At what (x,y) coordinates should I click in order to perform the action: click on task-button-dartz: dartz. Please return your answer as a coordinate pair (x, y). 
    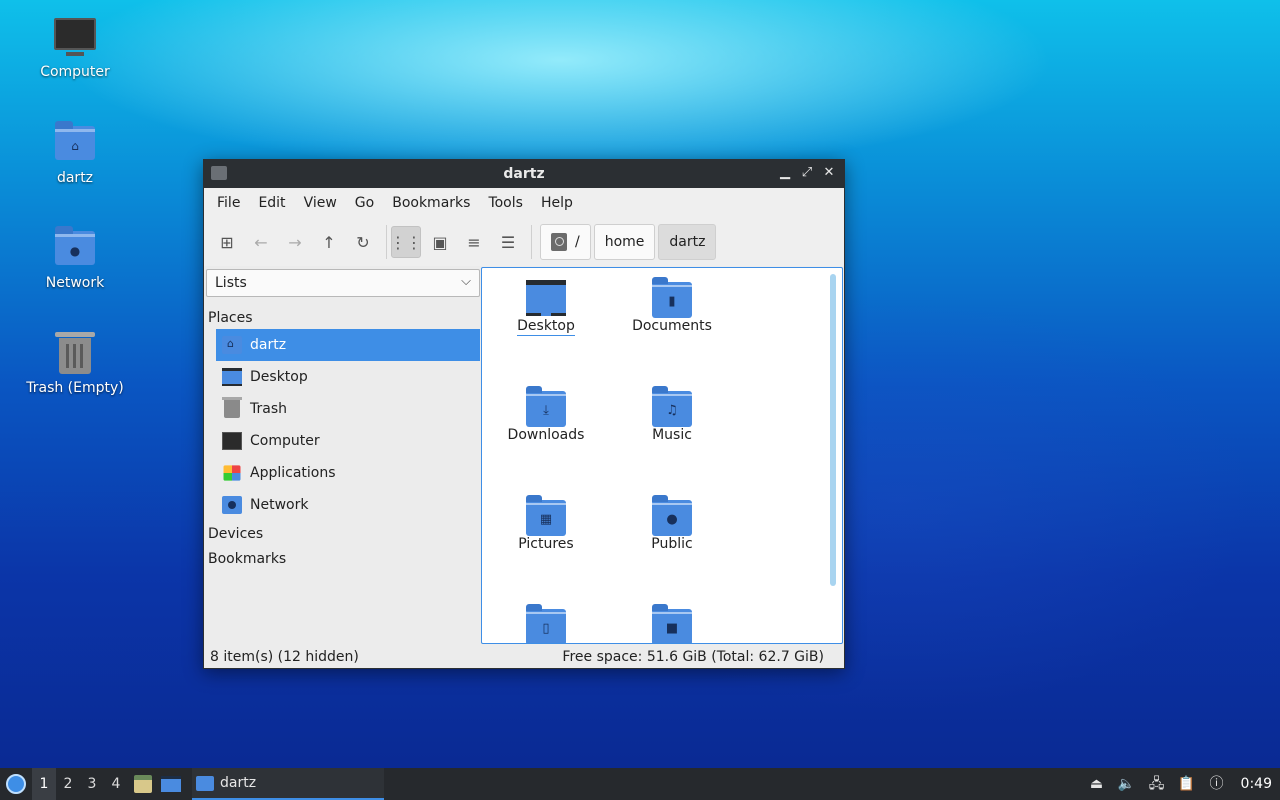
    Looking at the image, I should click on (288, 784).